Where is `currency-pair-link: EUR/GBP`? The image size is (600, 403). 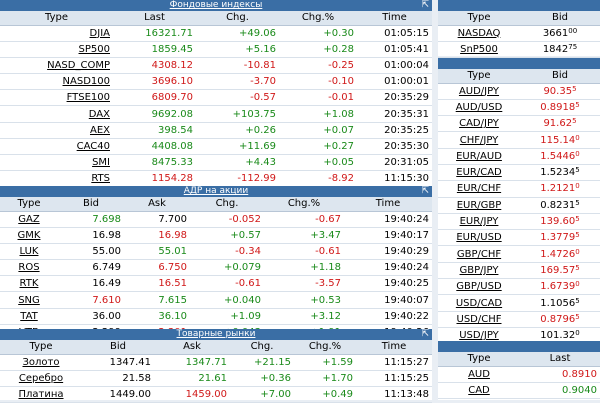 currency-pair-link: EUR/GBP is located at coordinates (479, 205).